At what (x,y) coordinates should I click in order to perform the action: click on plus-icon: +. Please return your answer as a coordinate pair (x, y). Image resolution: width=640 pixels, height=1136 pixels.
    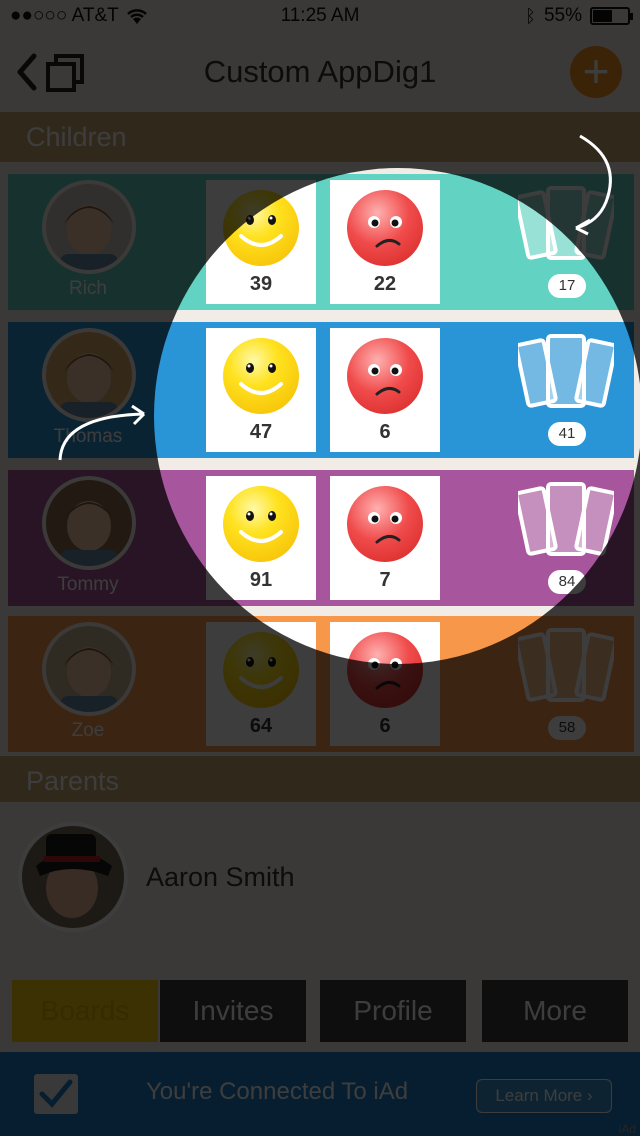
    Looking at the image, I should click on (596, 71).